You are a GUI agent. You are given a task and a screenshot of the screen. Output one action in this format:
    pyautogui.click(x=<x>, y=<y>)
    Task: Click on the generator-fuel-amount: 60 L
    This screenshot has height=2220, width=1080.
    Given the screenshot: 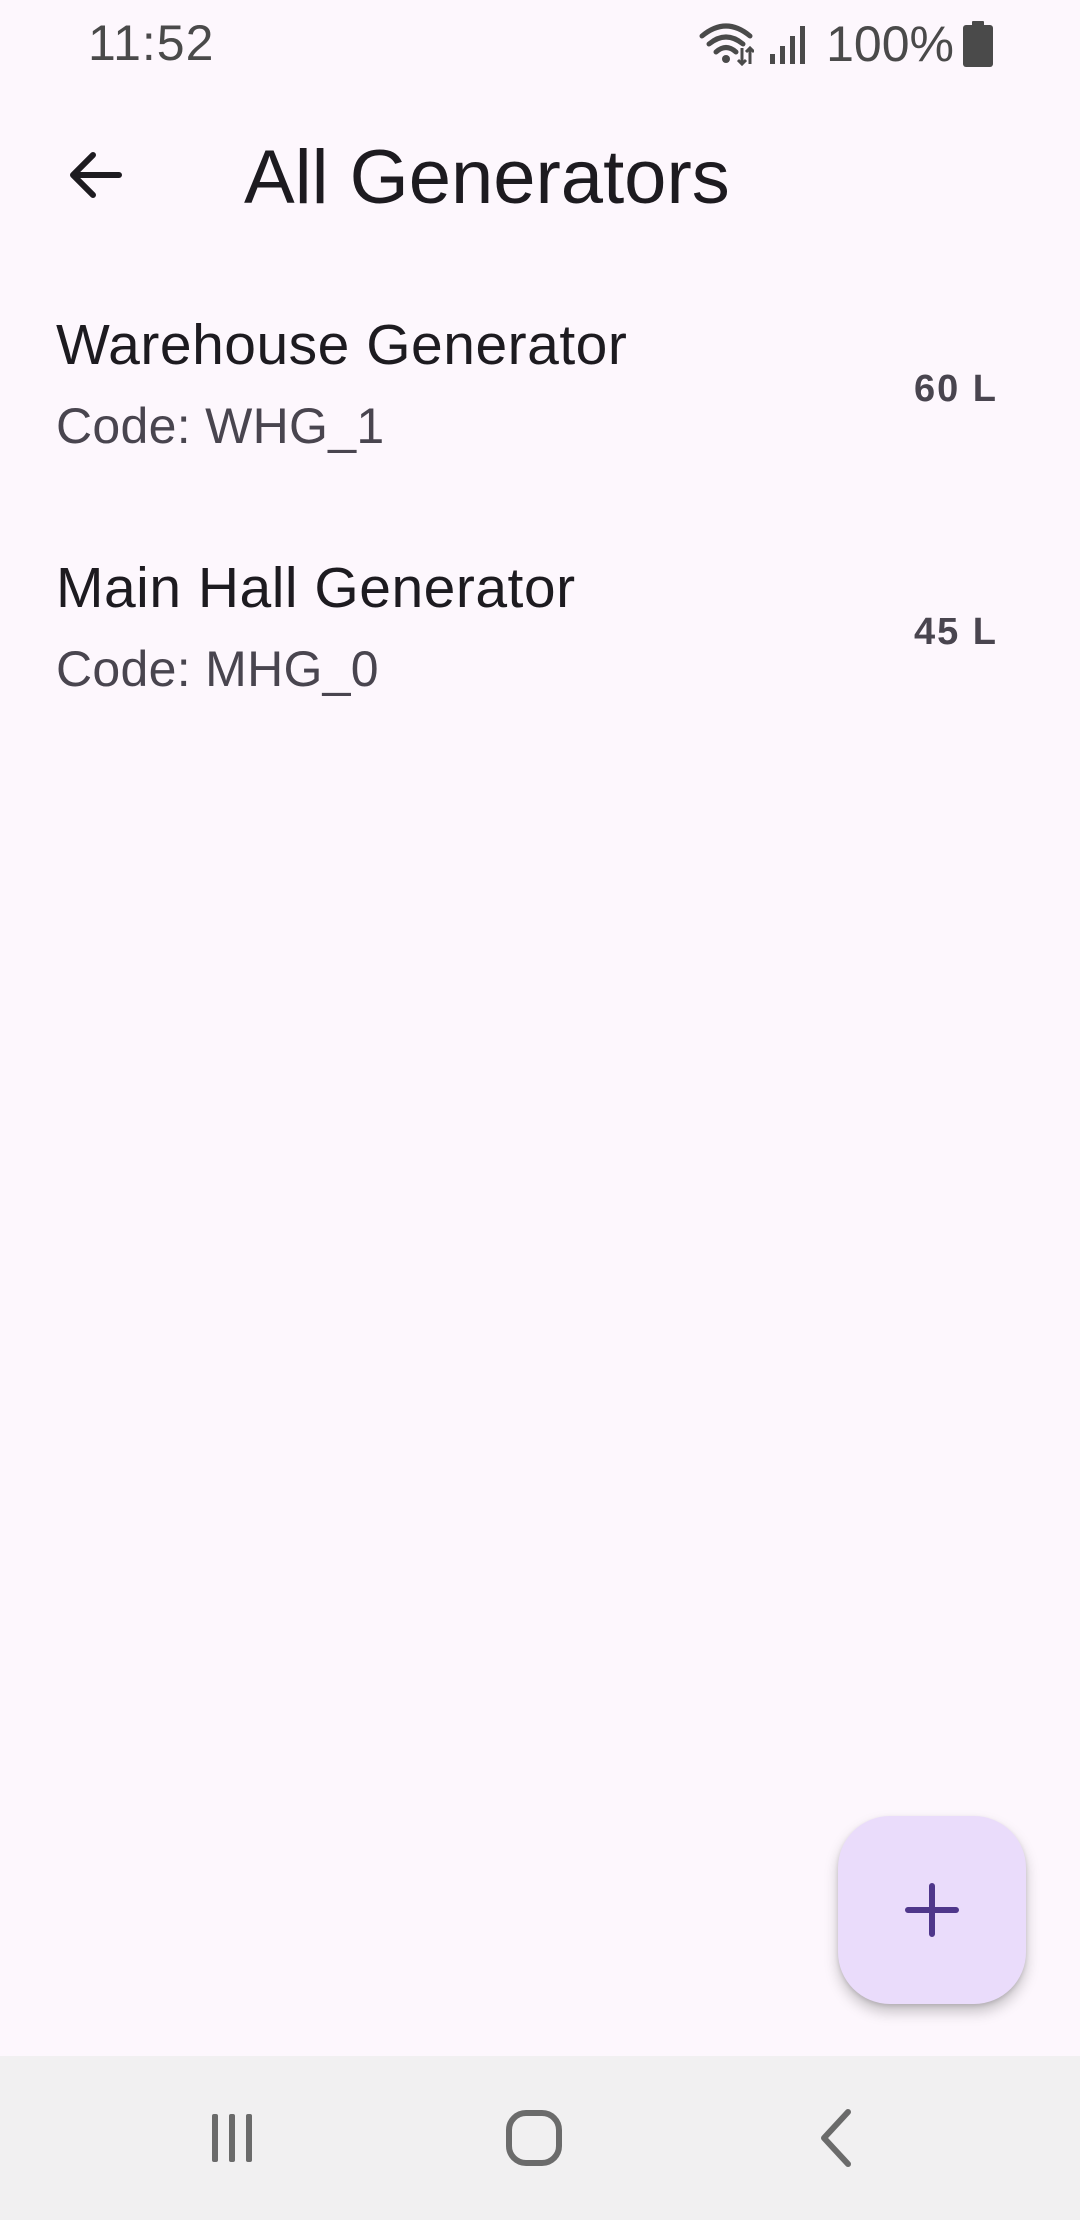 What is the action you would take?
    pyautogui.click(x=955, y=389)
    